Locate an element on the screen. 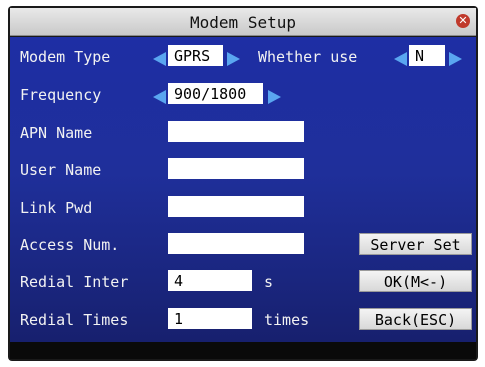 This screenshot has width=485, height=367. access-num-input is located at coordinates (236, 243).